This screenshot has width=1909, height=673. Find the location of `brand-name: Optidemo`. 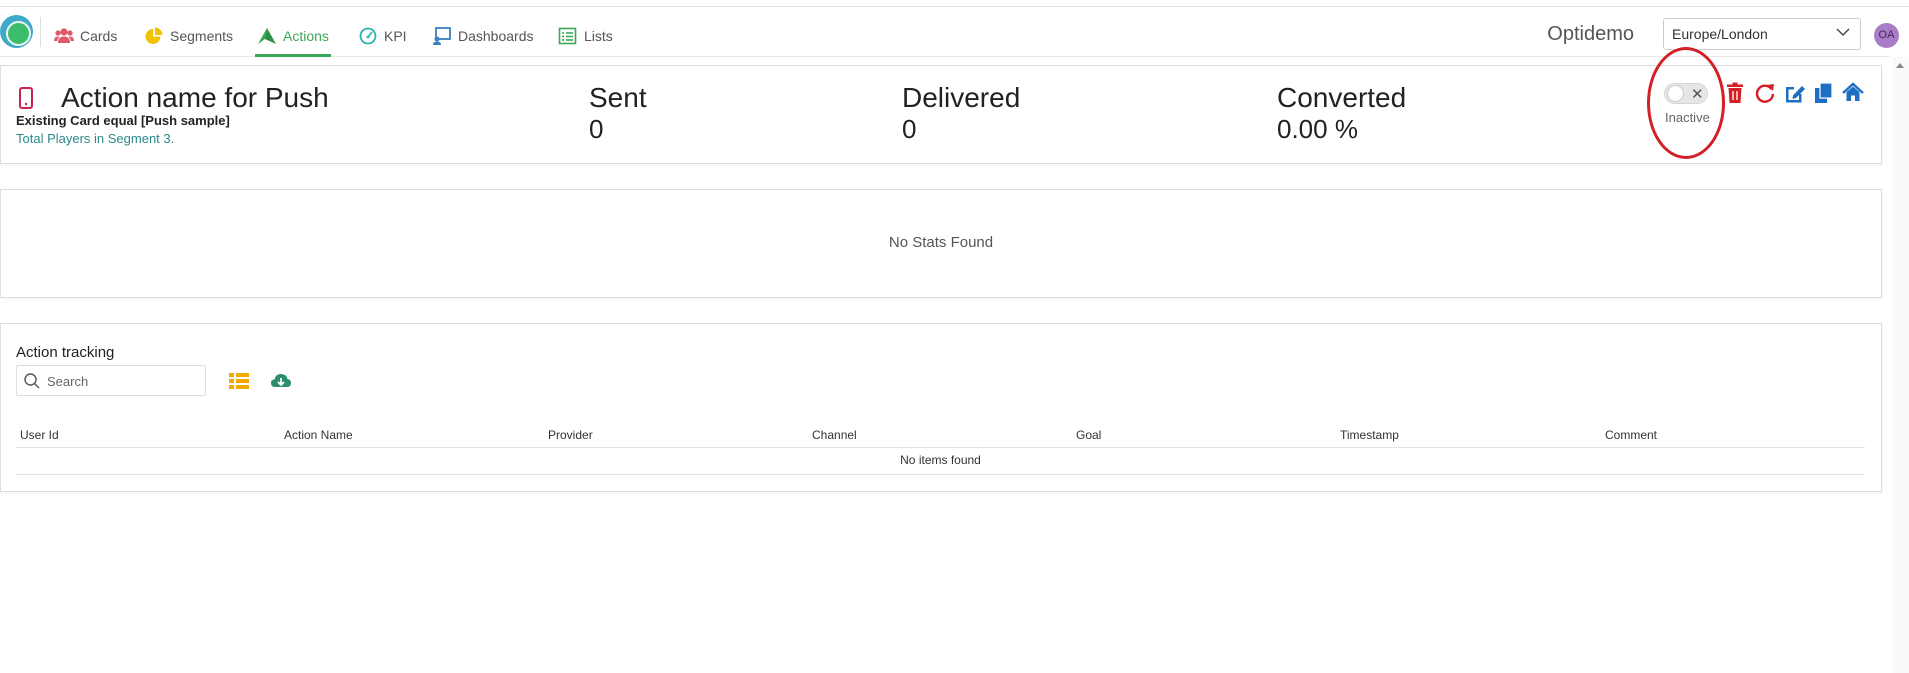

brand-name: Optidemo is located at coordinates (1590, 34).